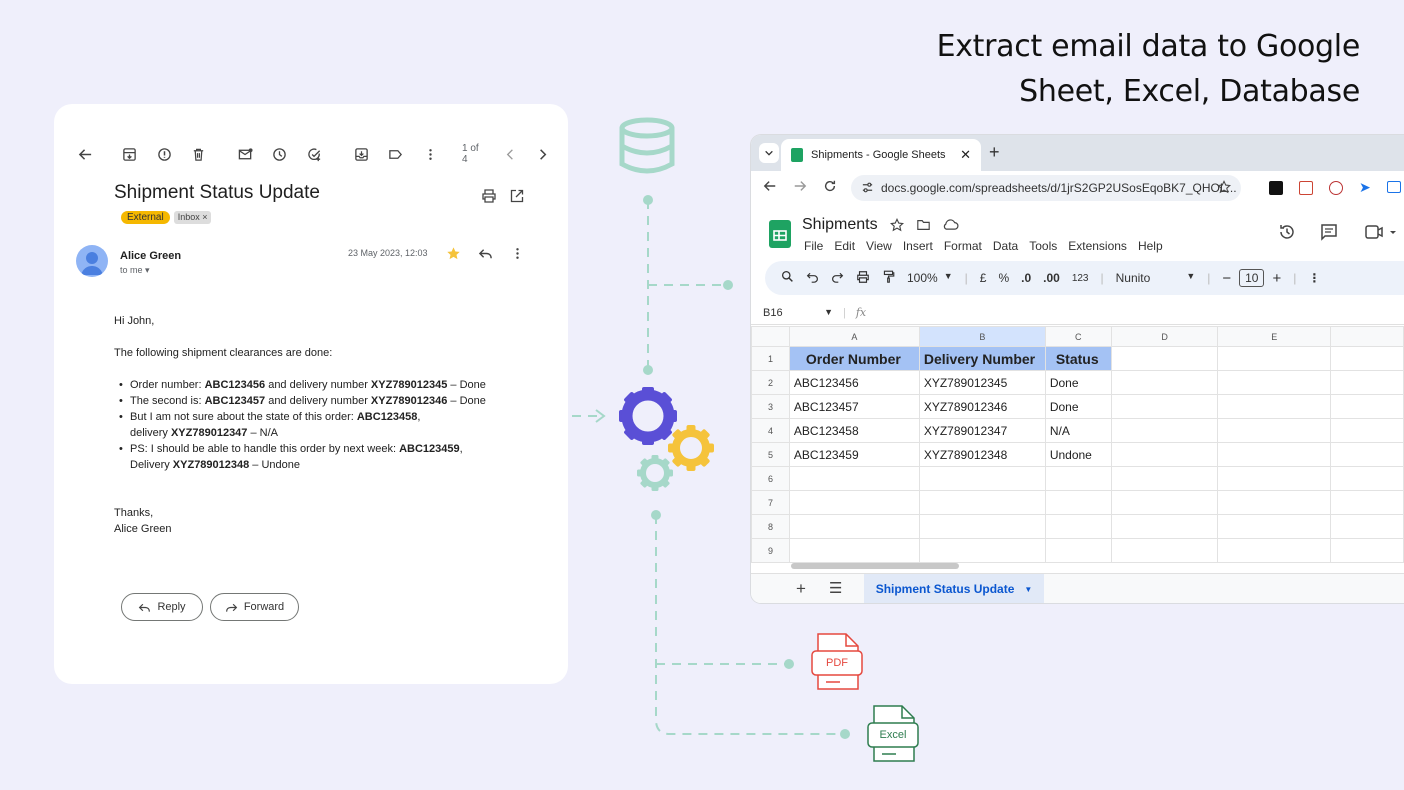  I want to click on row-header: 9, so click(770, 550).